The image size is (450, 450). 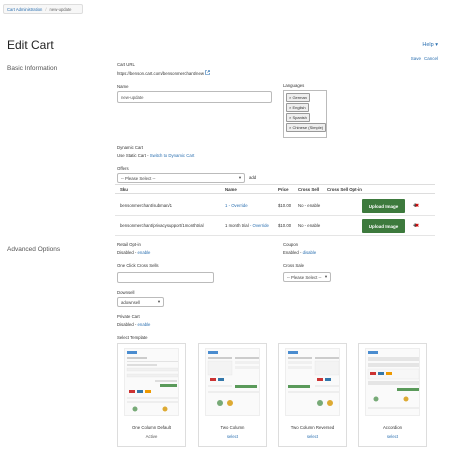 I want to click on cancel-link: Cancel, so click(x=431, y=58).